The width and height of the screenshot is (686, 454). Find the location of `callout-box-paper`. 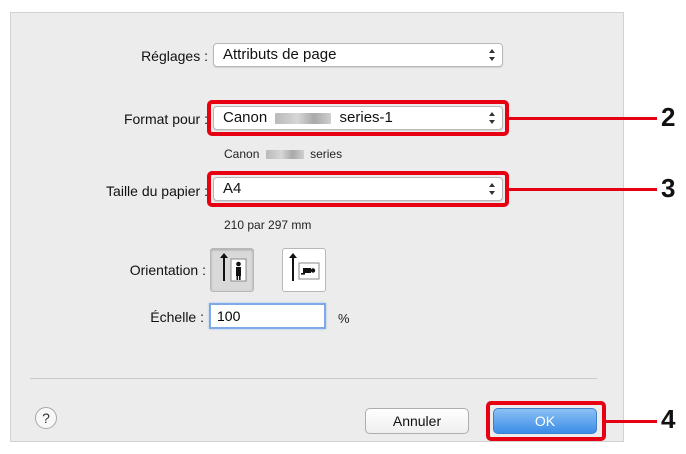

callout-box-paper is located at coordinates (358, 189).